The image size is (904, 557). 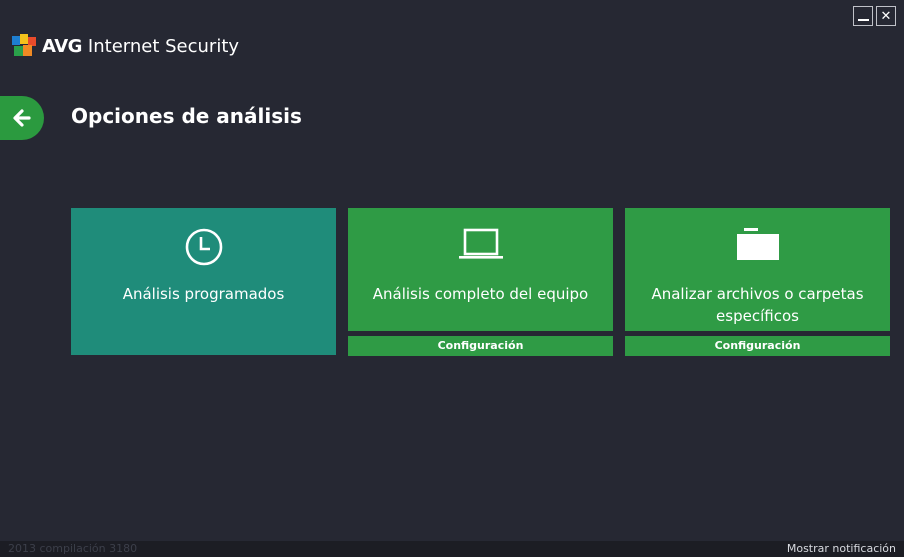 What do you see at coordinates (186, 116) in the screenshot?
I see `page-title: Opciones de análisis` at bounding box center [186, 116].